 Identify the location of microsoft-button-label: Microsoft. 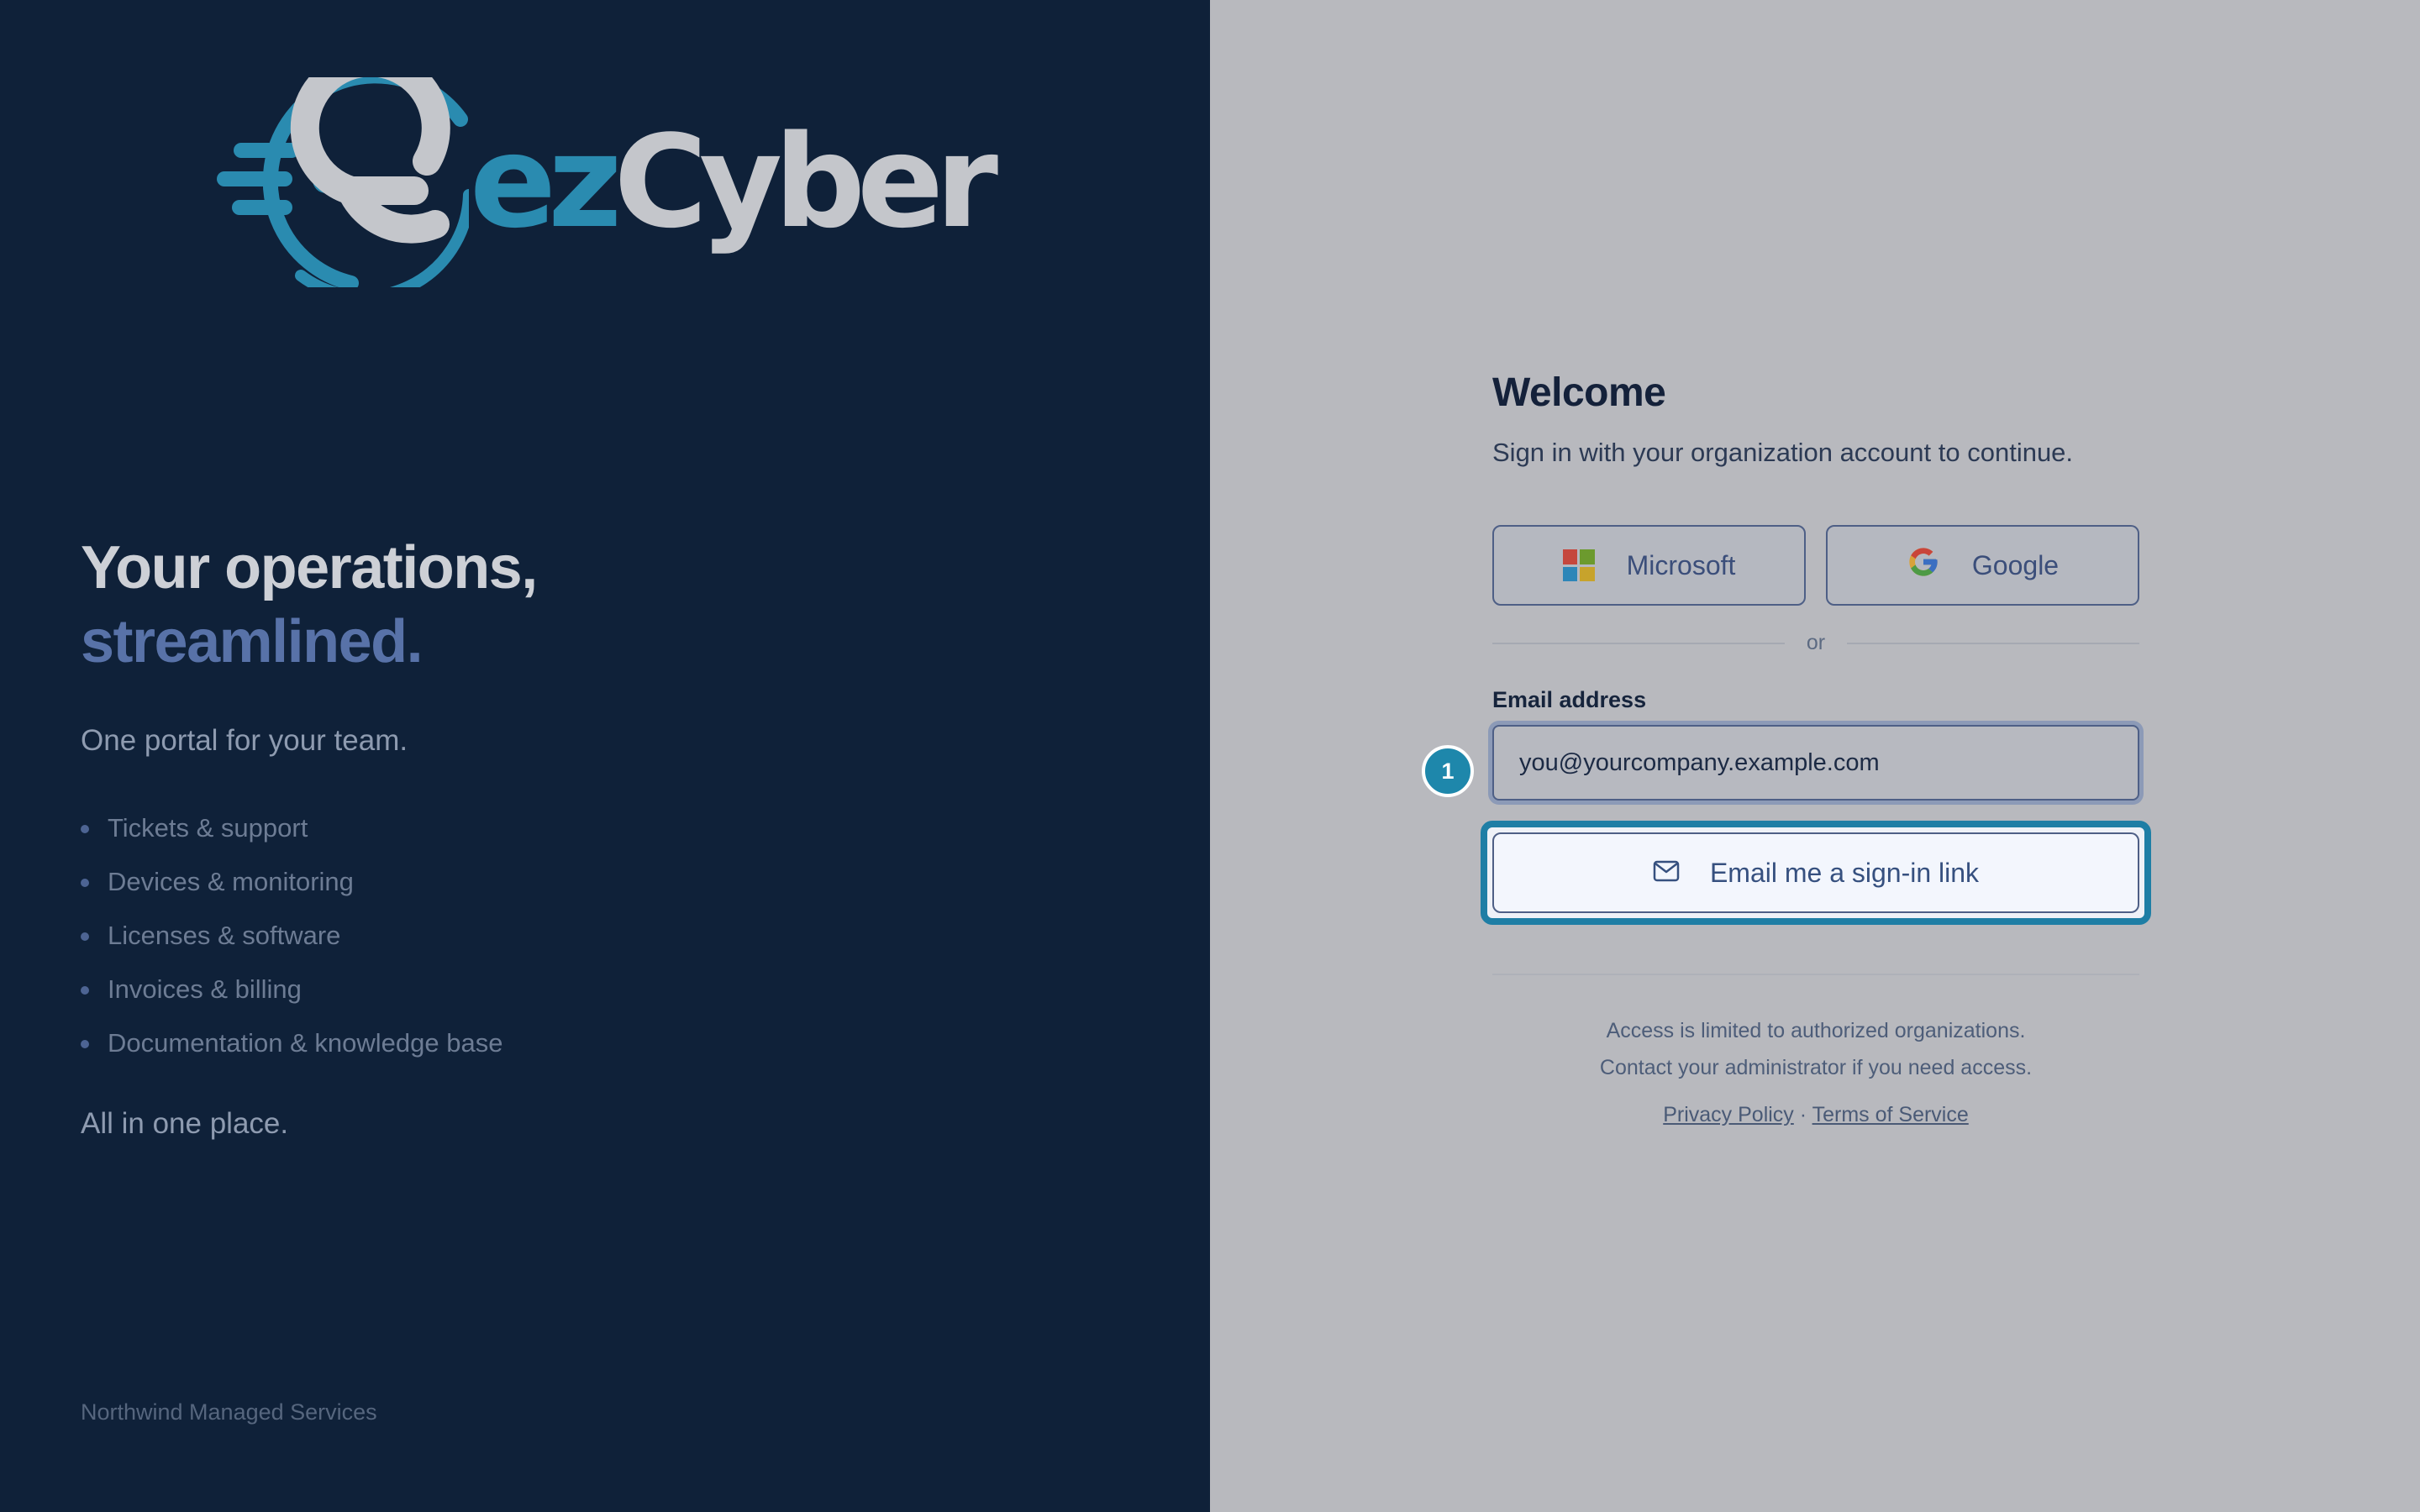
(1681, 564).